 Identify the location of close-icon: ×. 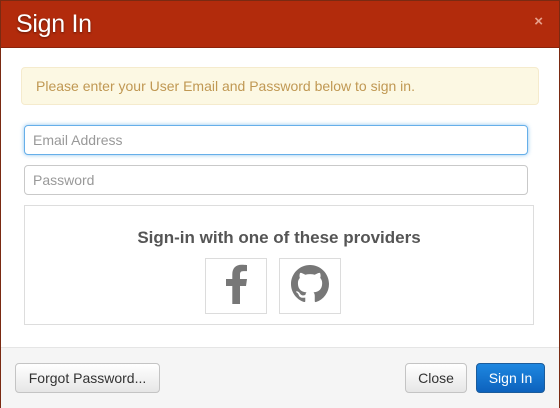
(538, 21).